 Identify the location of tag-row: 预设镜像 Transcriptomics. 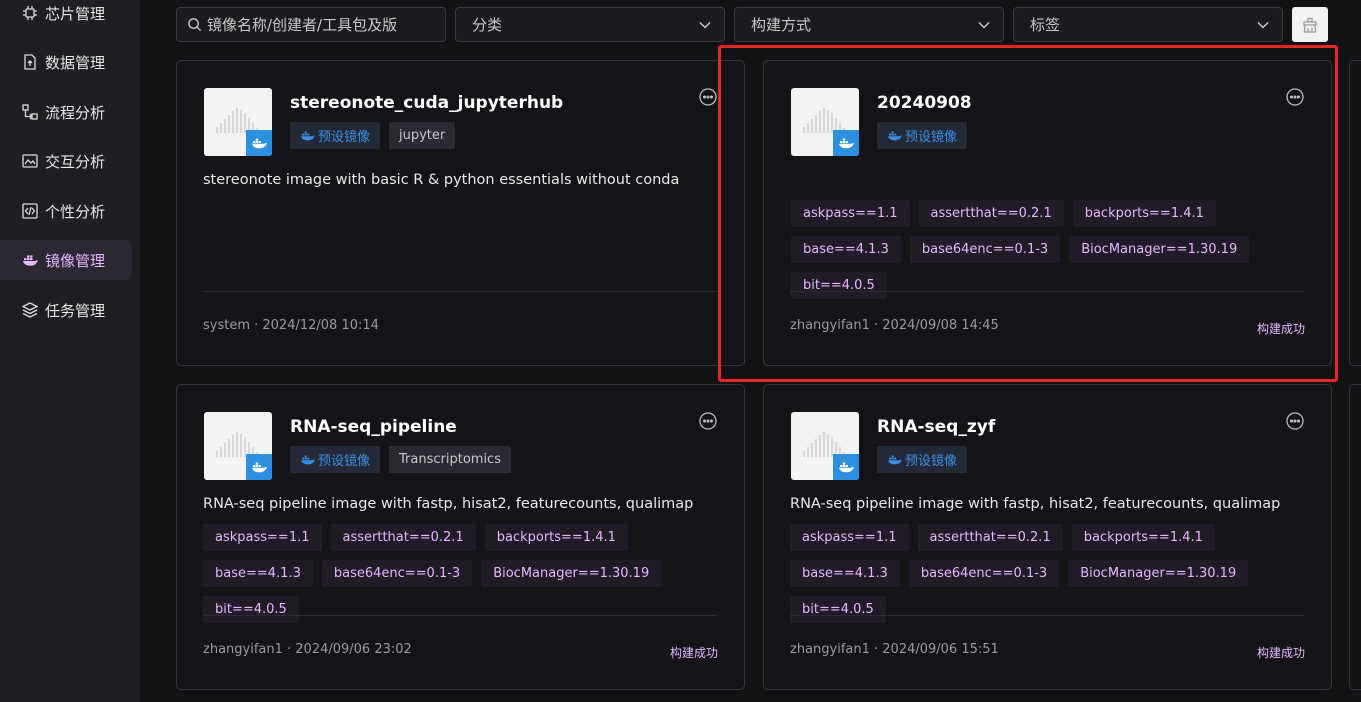
(400, 459).